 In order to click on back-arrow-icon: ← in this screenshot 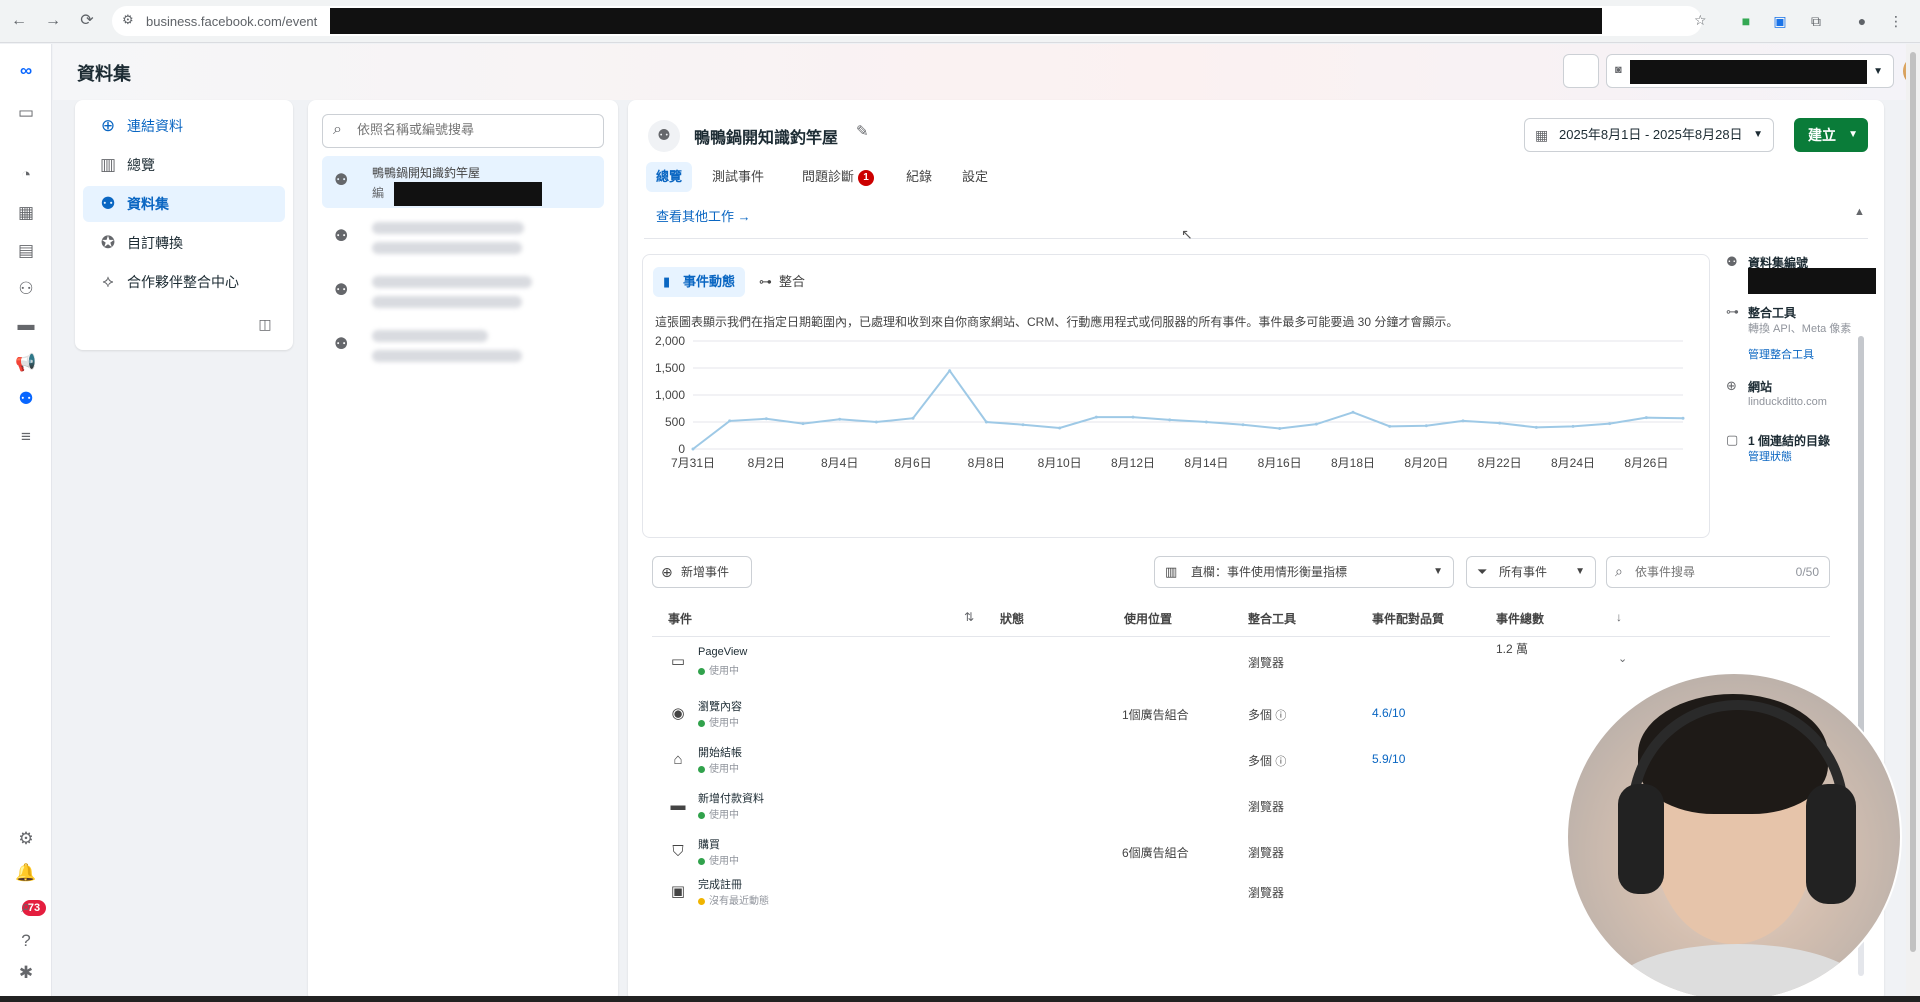, I will do `click(19, 21)`.